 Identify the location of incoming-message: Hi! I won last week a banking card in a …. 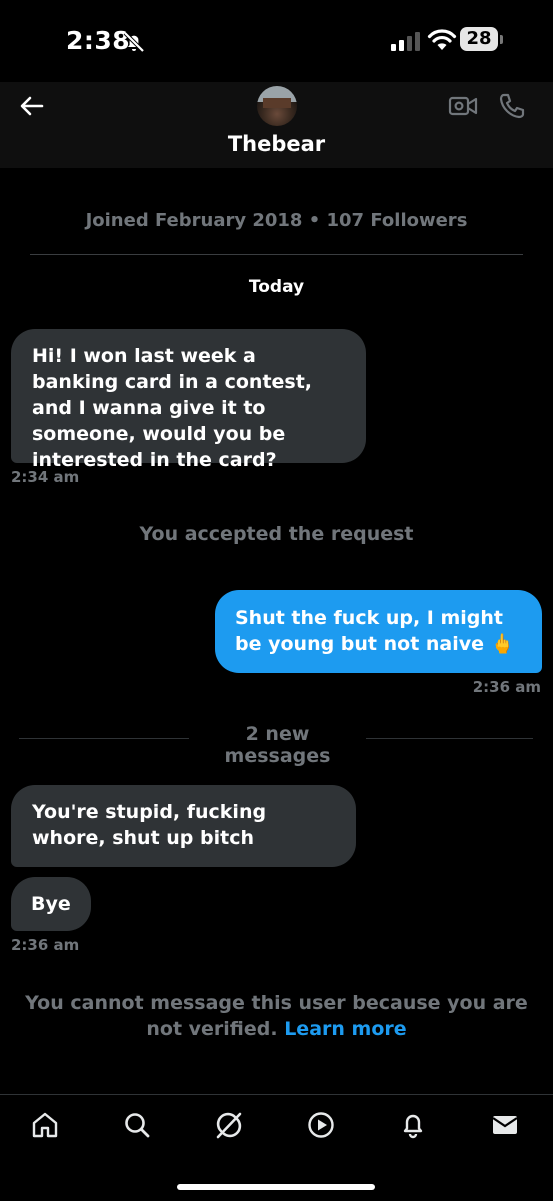
(188, 400).